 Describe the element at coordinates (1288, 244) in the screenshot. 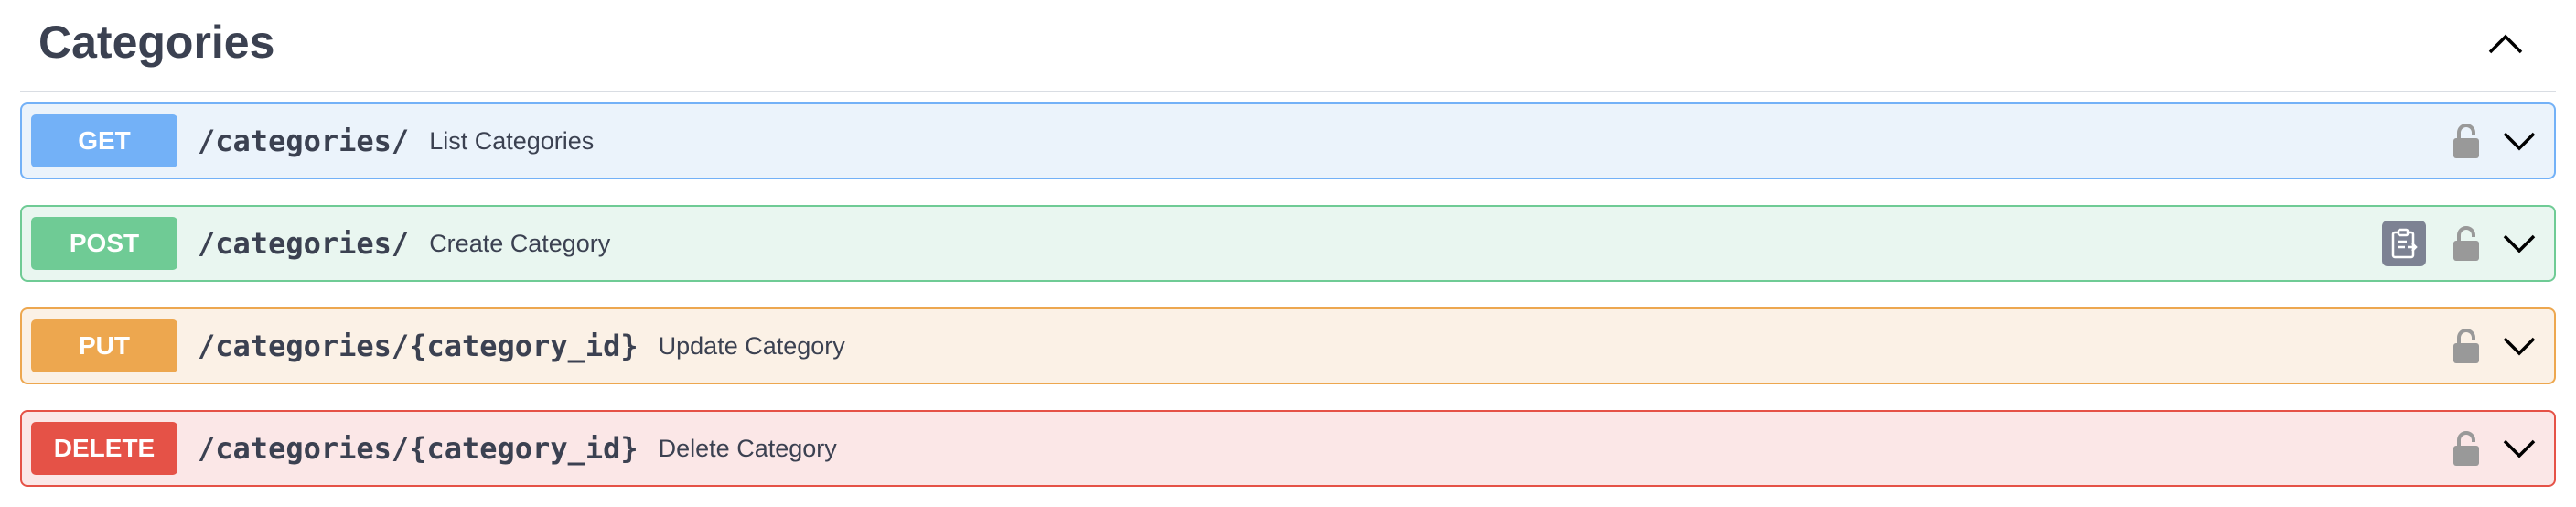

I see `opblock-post: POST /categories/ Create Category` at that location.